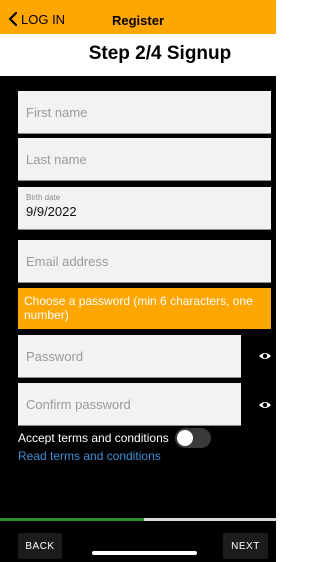  I want to click on next-button: NEXT, so click(245, 546).